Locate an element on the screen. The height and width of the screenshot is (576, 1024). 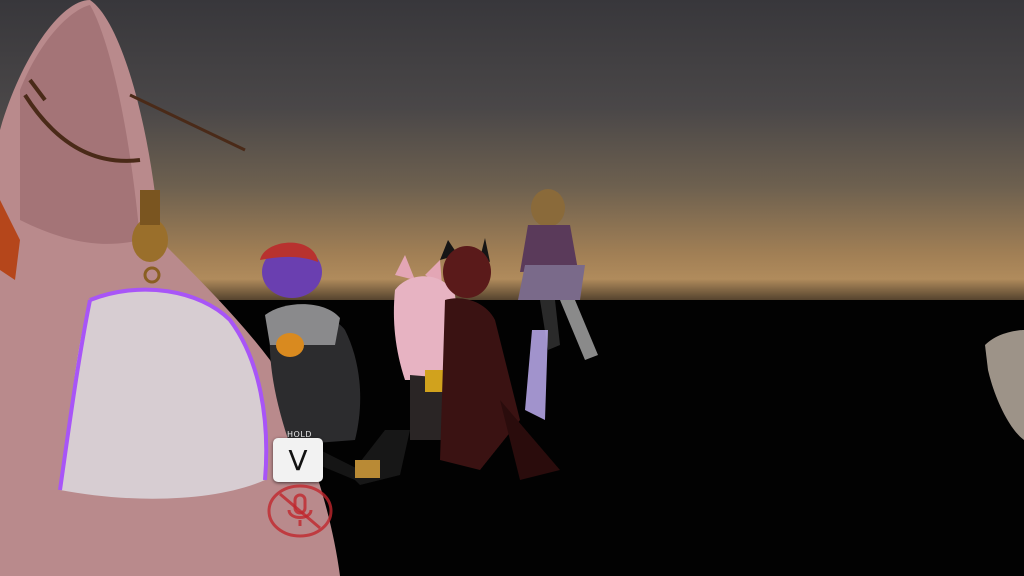
push-to-talk-key-badge: V is located at coordinates (298, 460).